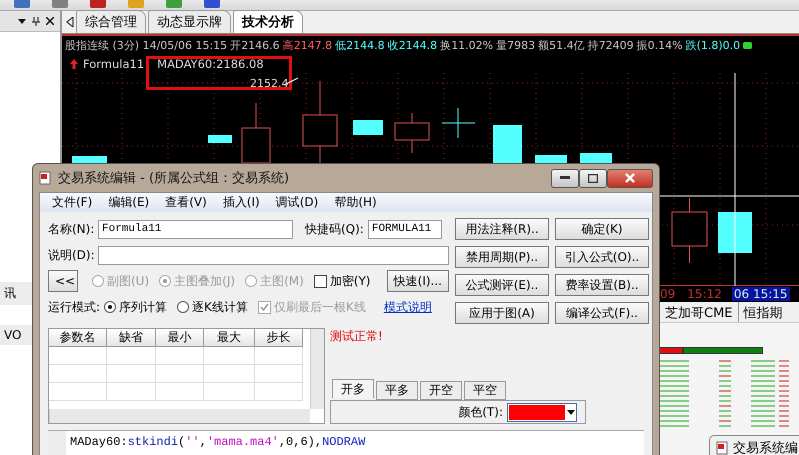 The width and height of the screenshot is (799, 455). Describe the element at coordinates (128, 281) in the screenshot. I see `radio-label: 副图(U)` at that location.